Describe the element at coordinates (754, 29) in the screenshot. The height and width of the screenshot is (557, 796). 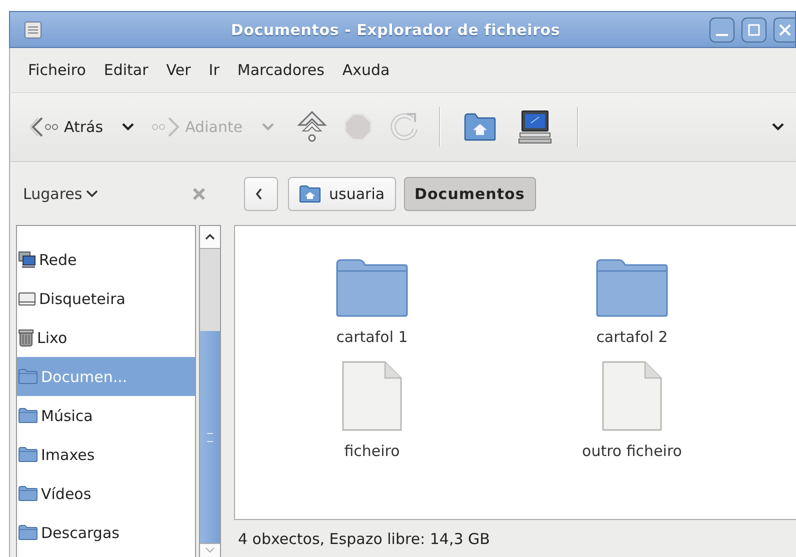
I see `maximize-icon` at that location.